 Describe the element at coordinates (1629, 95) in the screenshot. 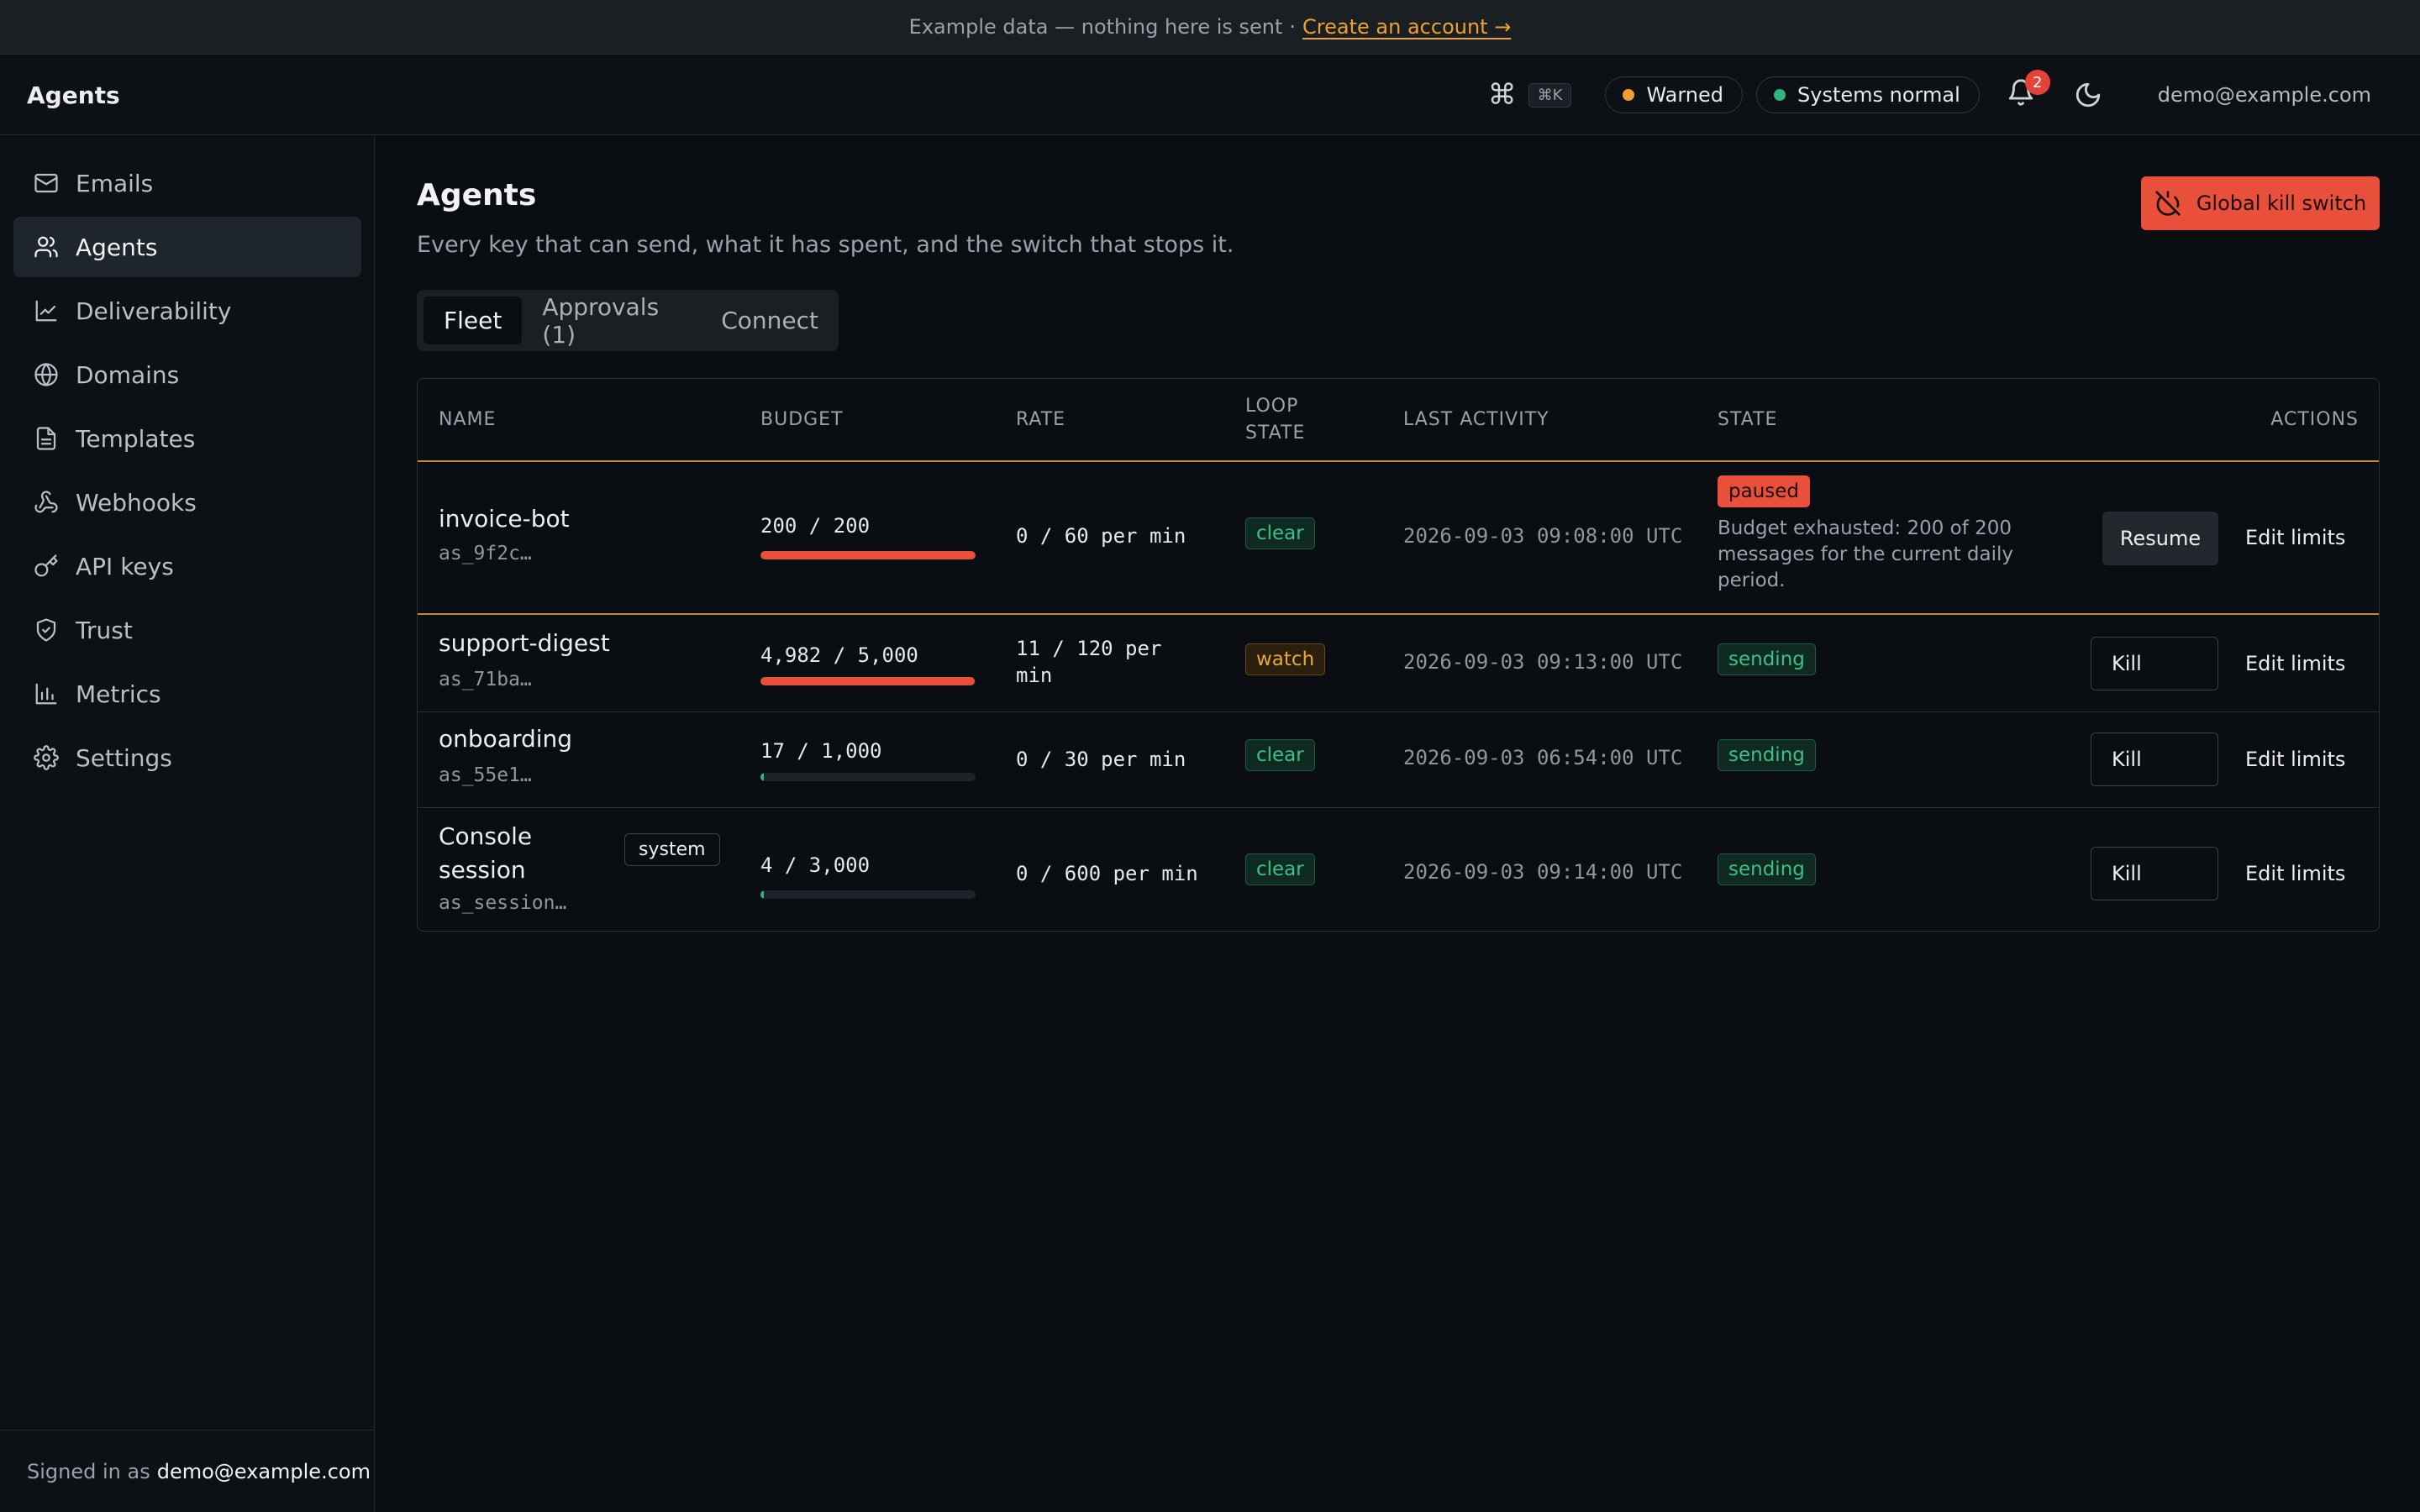

I see `warn-dot-icon` at that location.